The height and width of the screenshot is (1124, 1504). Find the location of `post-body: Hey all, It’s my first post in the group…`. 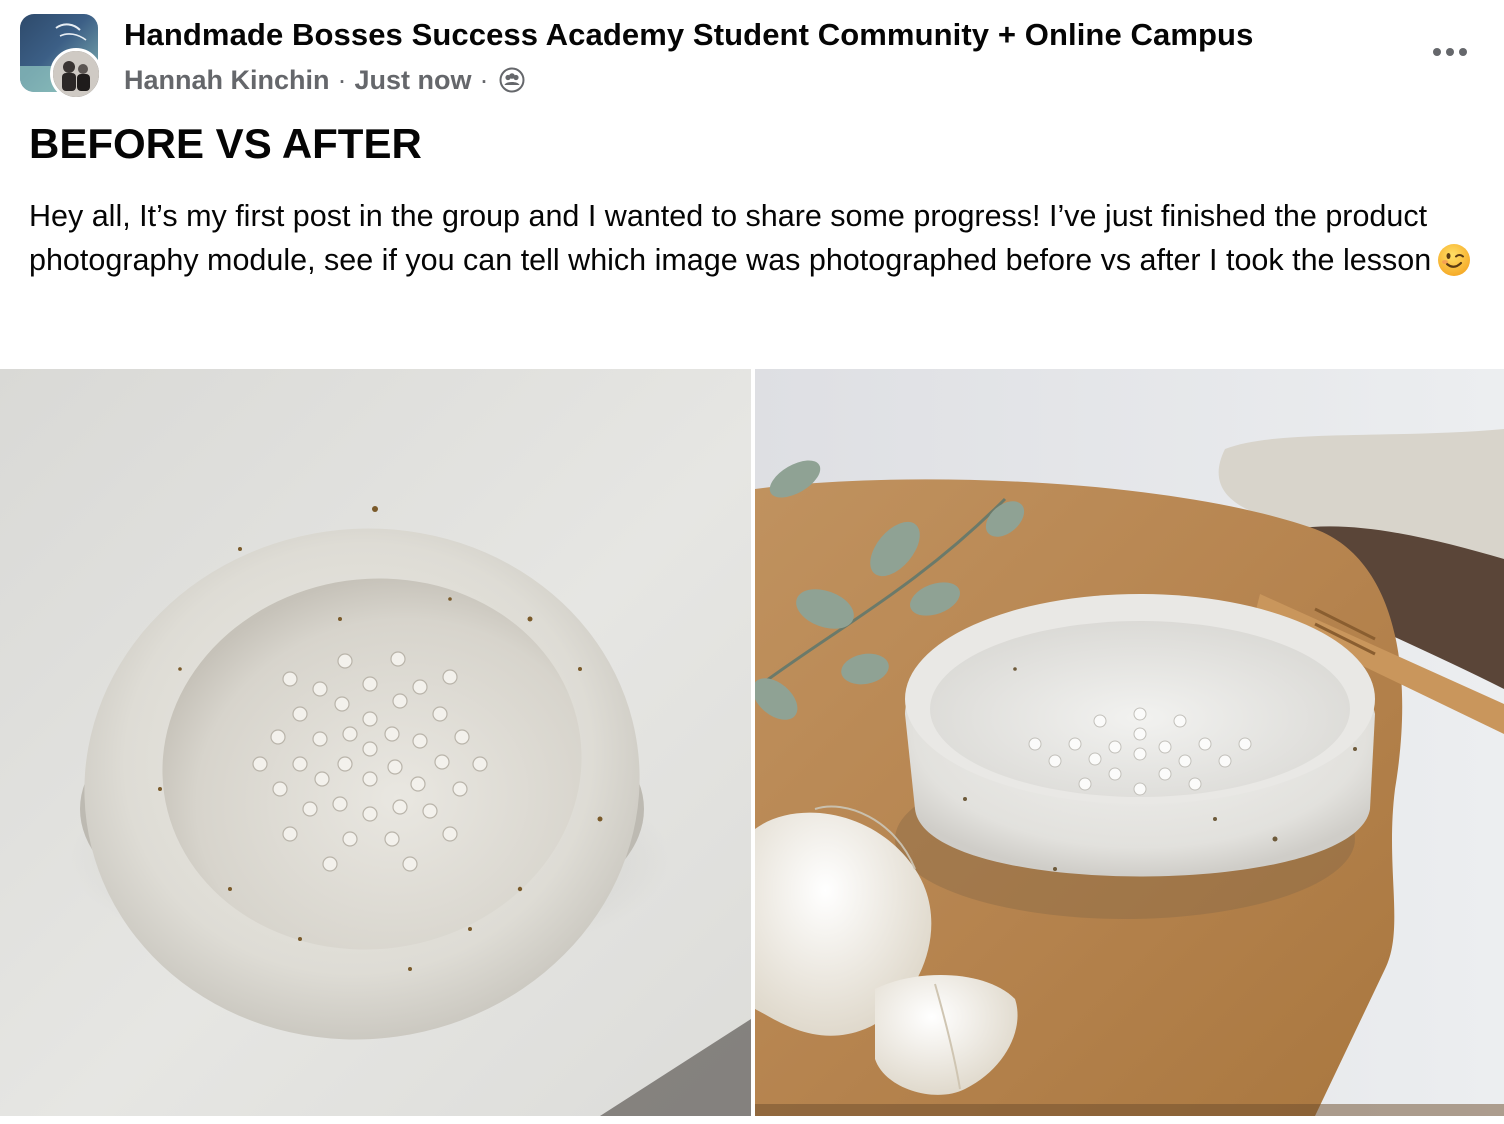

post-body: Hey all, It’s my first post in the group… is located at coordinates (754, 238).